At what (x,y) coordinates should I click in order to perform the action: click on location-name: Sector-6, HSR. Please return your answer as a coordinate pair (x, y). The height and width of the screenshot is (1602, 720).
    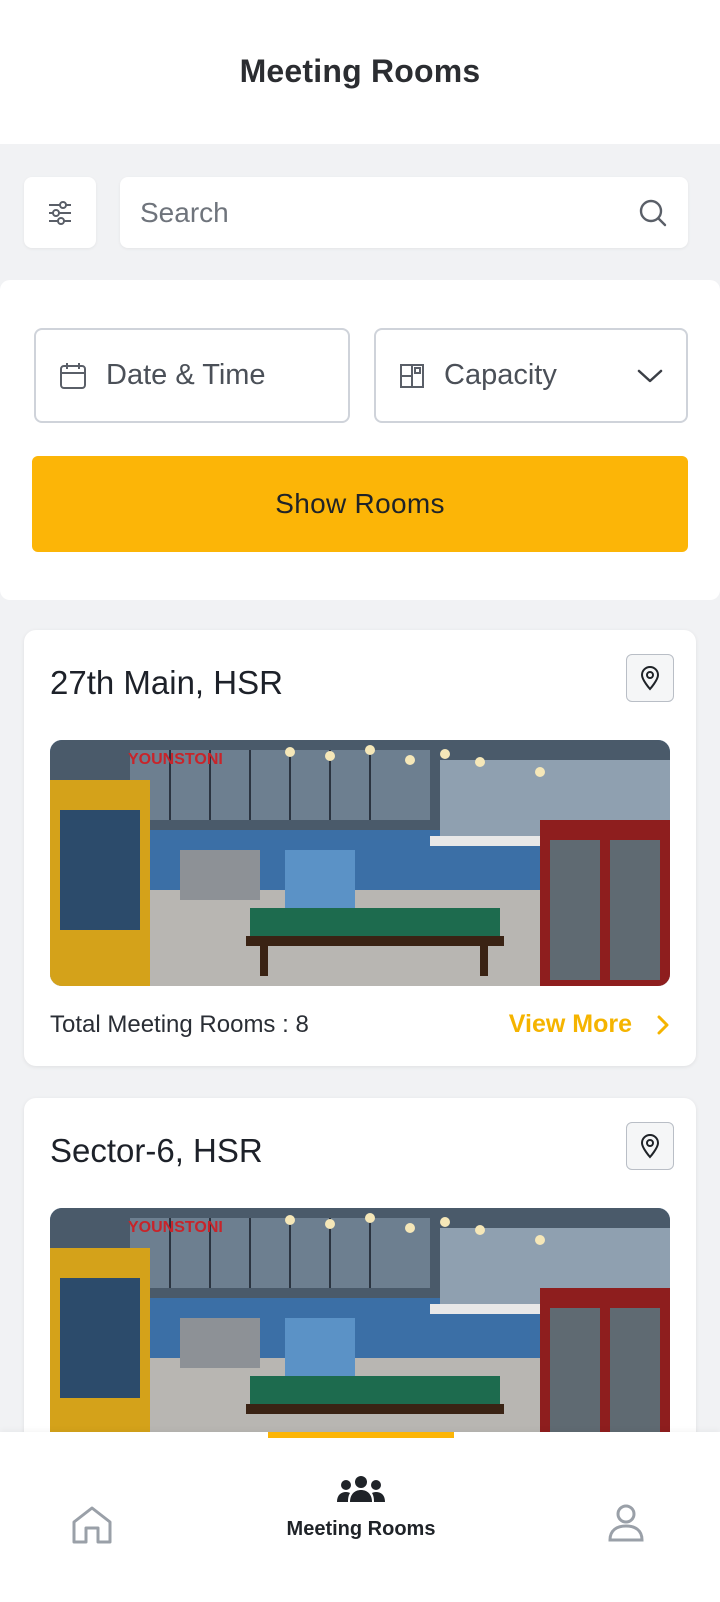
    Looking at the image, I should click on (156, 1150).